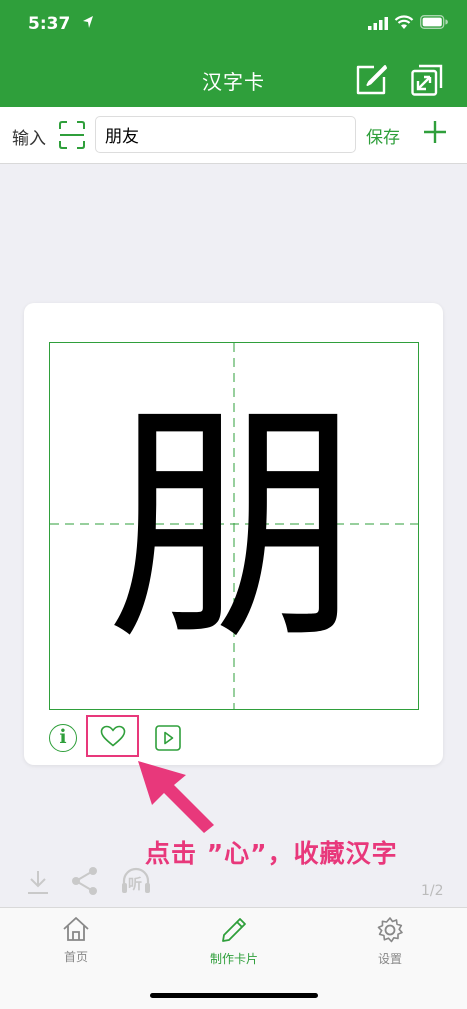  Describe the element at coordinates (389, 959) in the screenshot. I see `tab-settings-label: 设置` at that location.